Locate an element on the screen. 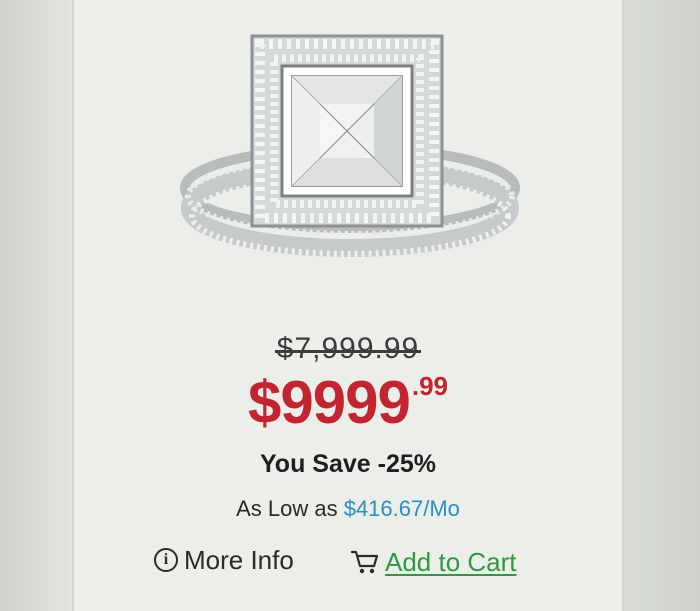 The width and height of the screenshot is (700, 611). original-price: $7,999.99 is located at coordinates (348, 348).